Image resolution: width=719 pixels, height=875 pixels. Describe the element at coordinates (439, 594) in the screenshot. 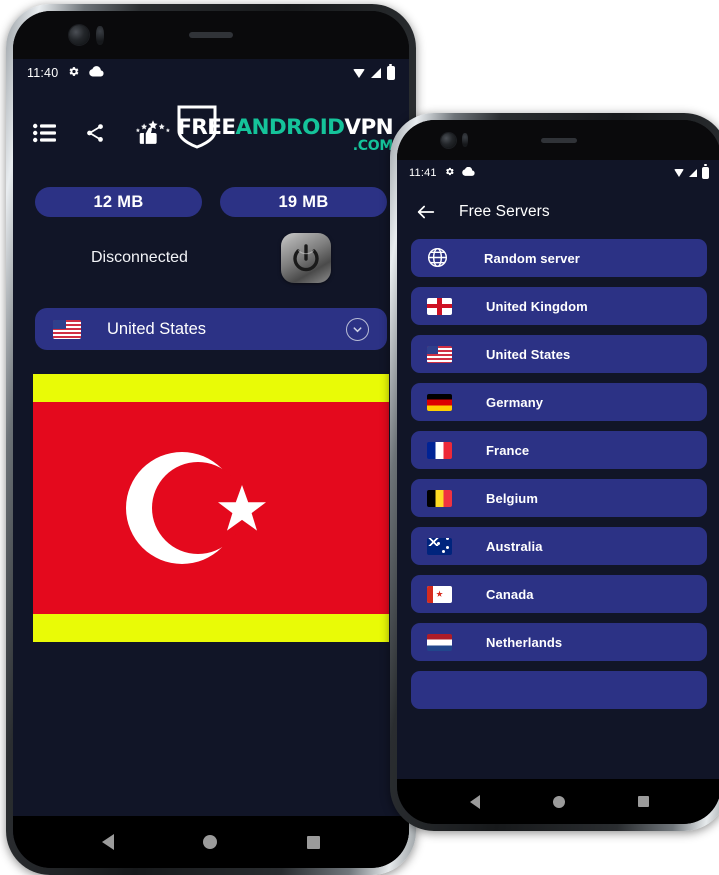

I see `flag-ca-icon` at that location.